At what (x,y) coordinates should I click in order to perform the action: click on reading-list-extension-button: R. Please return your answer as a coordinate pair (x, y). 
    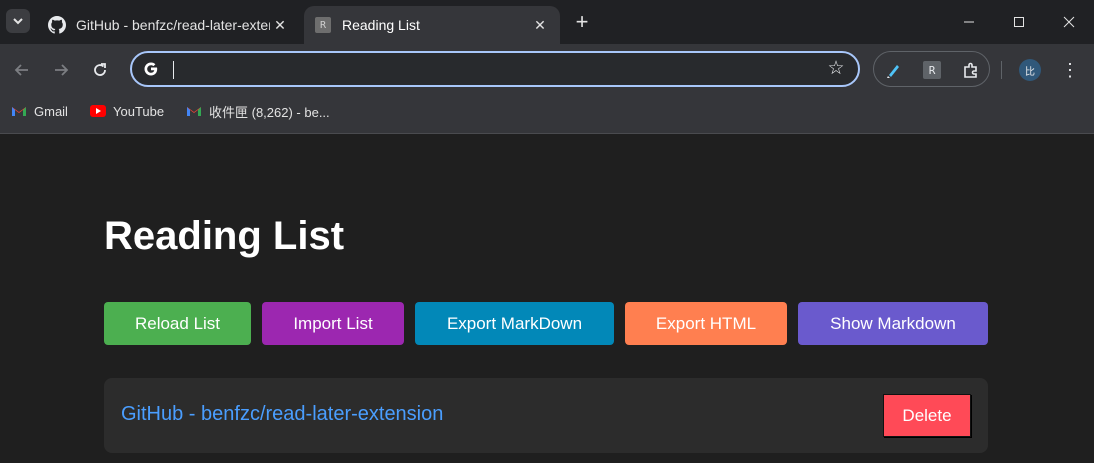
    Looking at the image, I should click on (932, 70).